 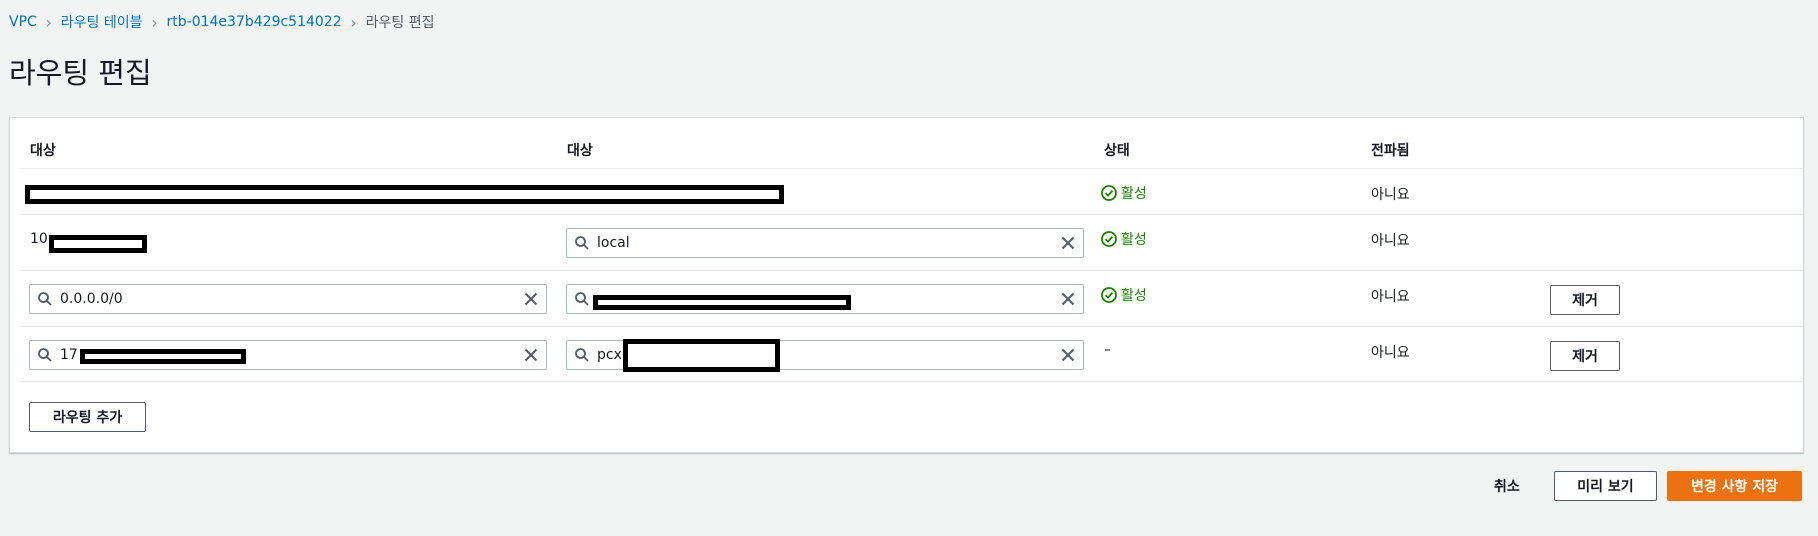 I want to click on breadcrumb-current: 라우팅 편집, so click(x=400, y=23).